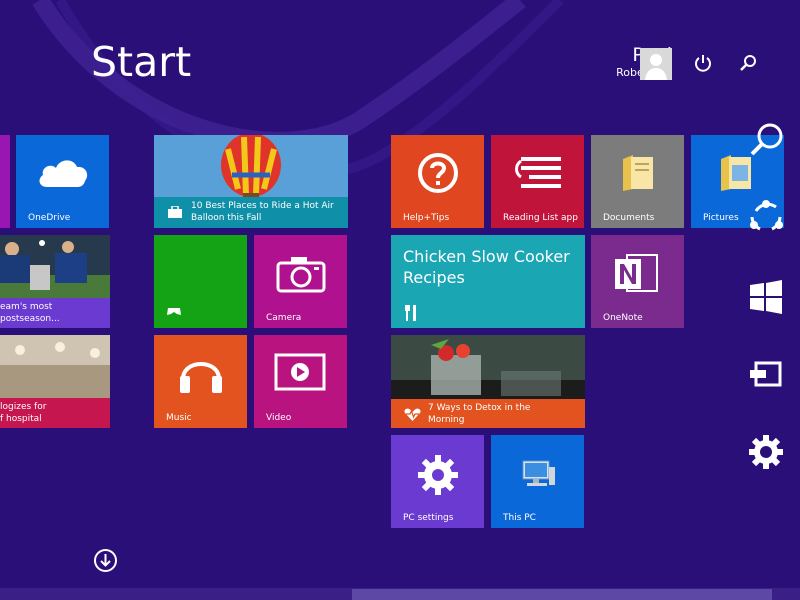 The height and width of the screenshot is (600, 800). What do you see at coordinates (63, 173) in the screenshot?
I see `cloud-icon` at bounding box center [63, 173].